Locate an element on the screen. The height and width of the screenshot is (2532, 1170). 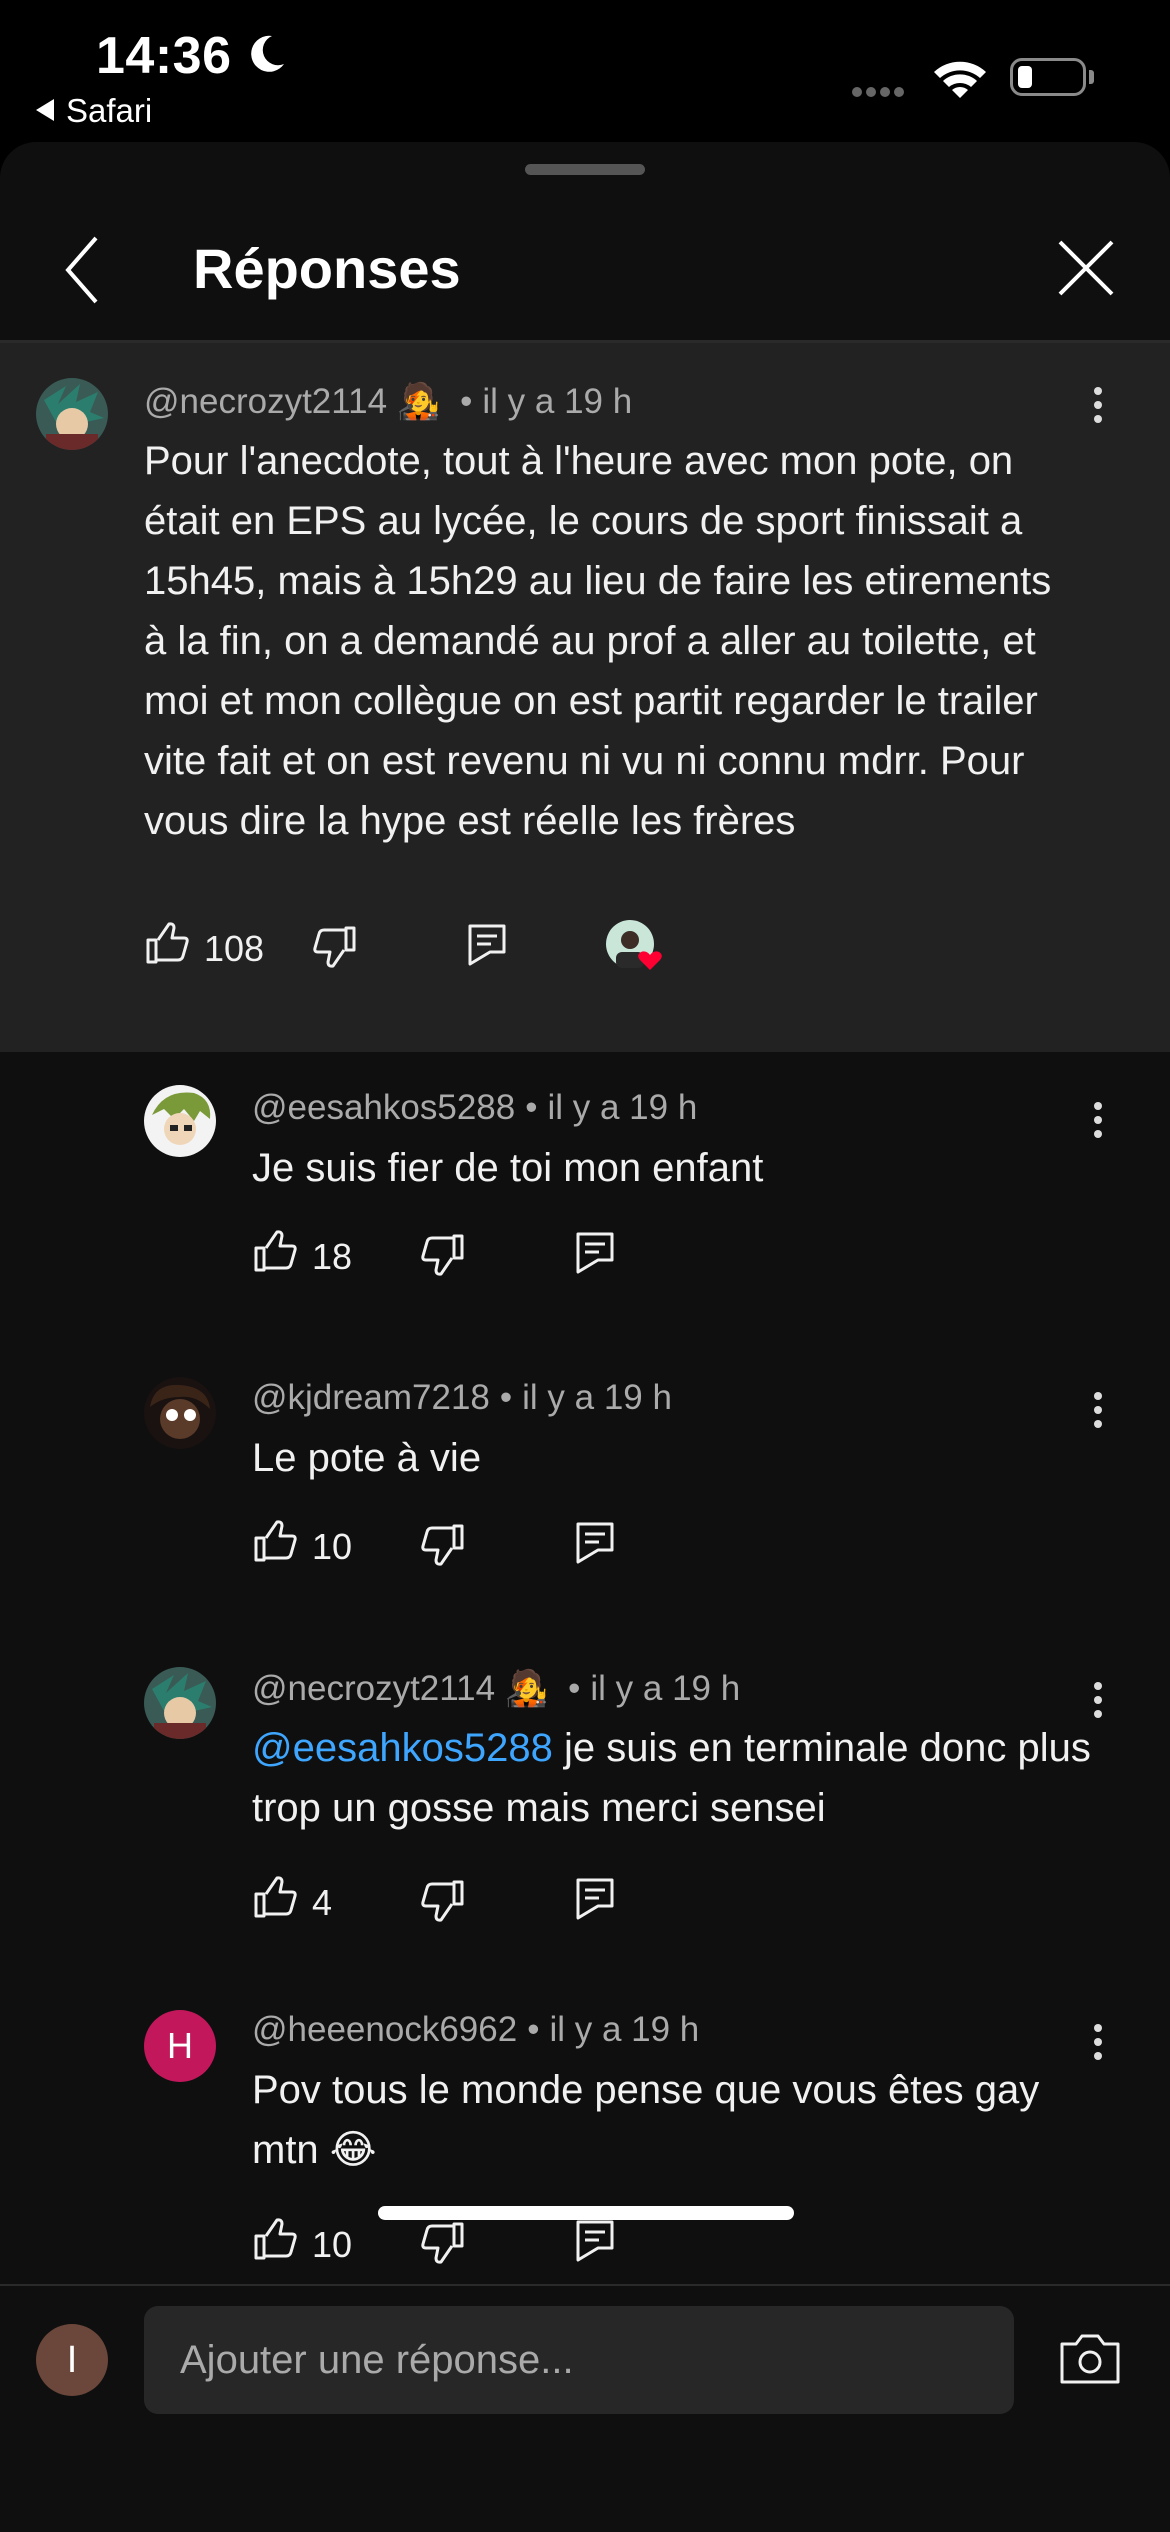
cellular-signal-icon is located at coordinates (880, 93).